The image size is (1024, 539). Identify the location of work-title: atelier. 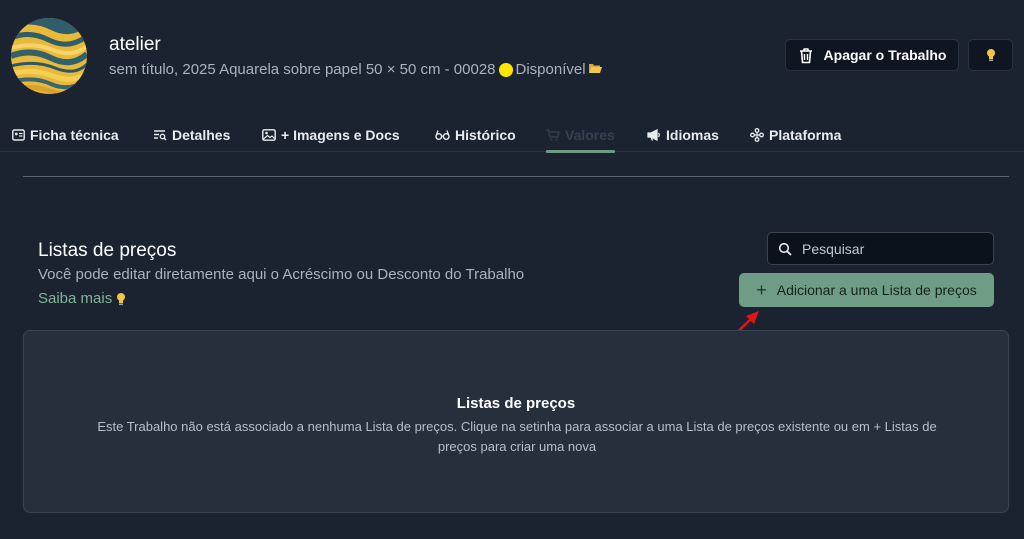
(135, 44).